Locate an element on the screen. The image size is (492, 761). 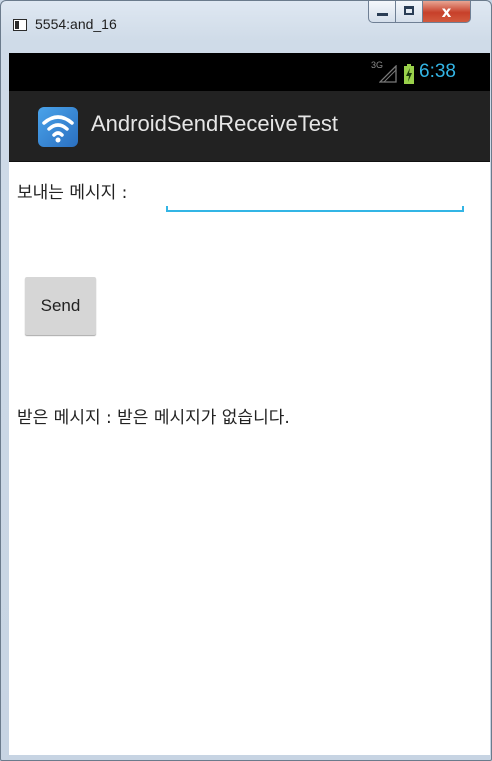
minimize-icon is located at coordinates (382, 14).